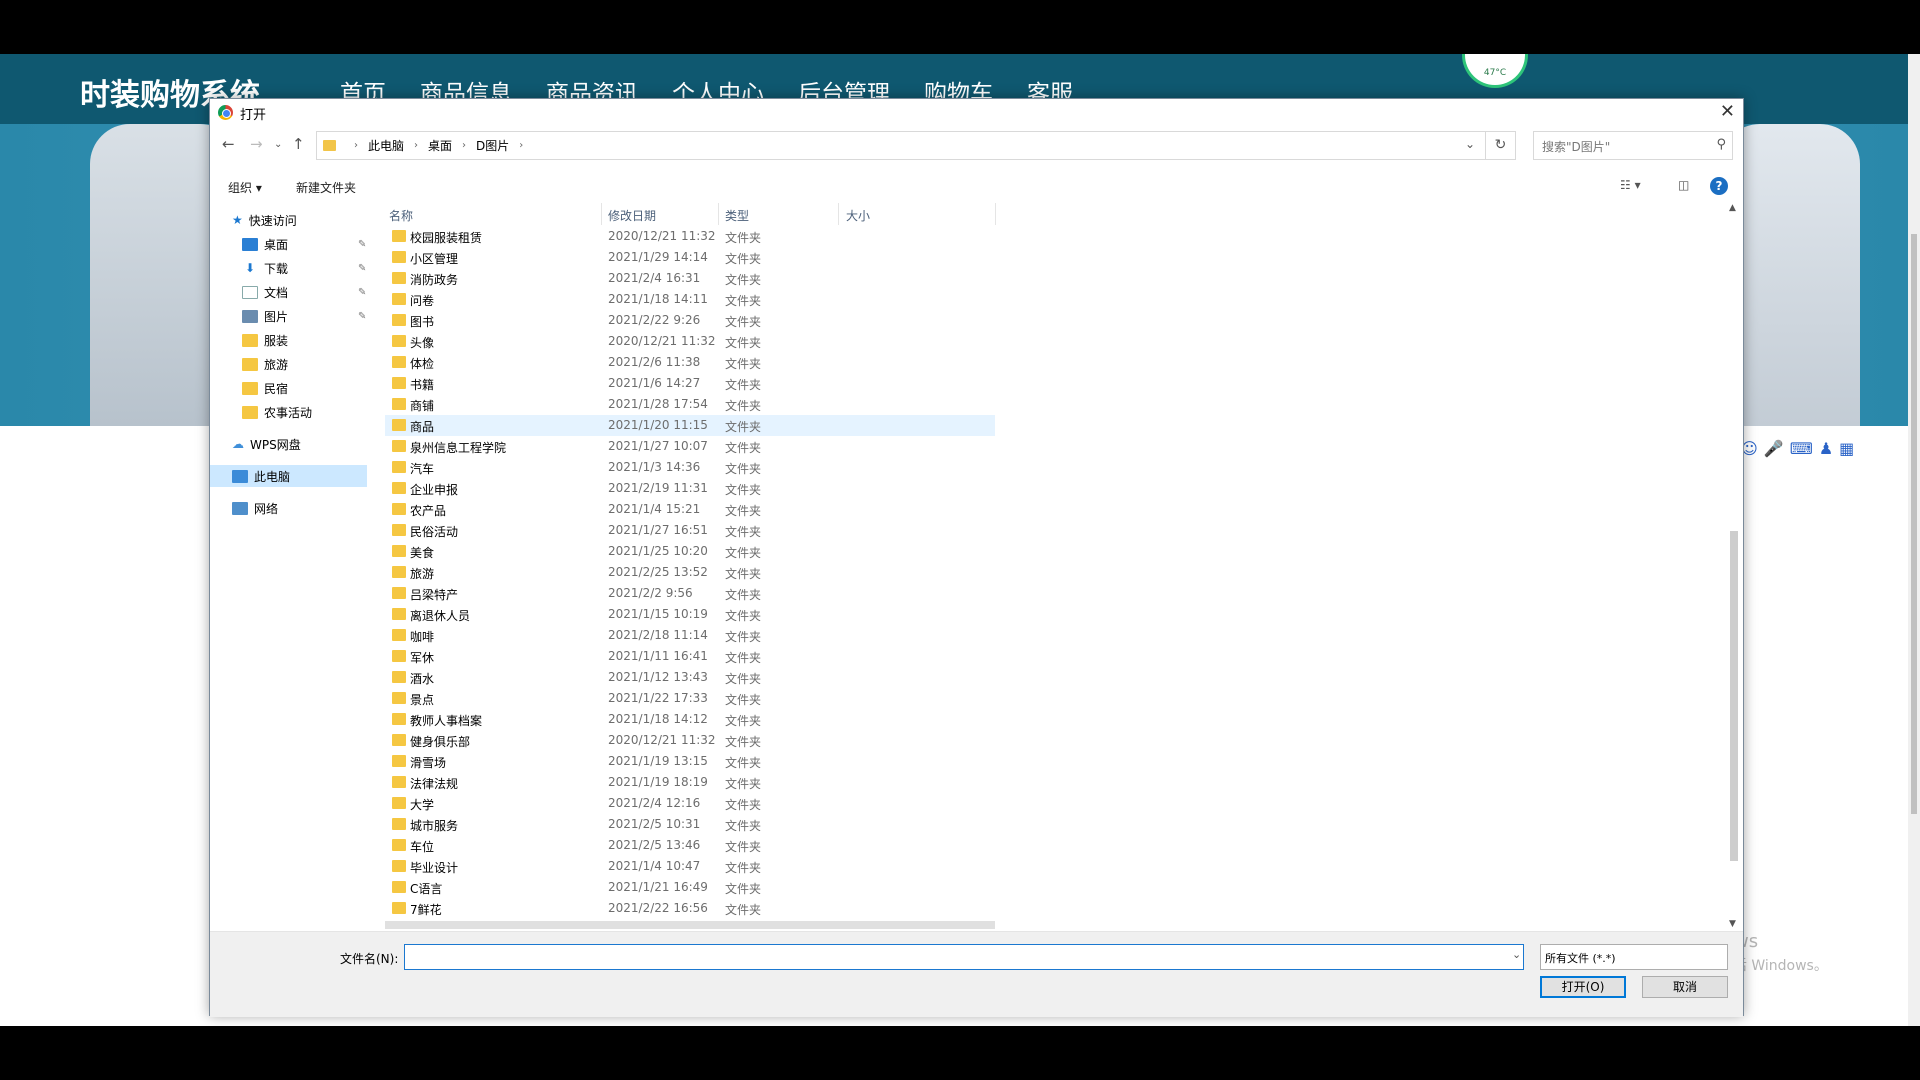 The image size is (1920, 1080). Describe the element at coordinates (1685, 987) in the screenshot. I see `cancel-button: 取消` at that location.